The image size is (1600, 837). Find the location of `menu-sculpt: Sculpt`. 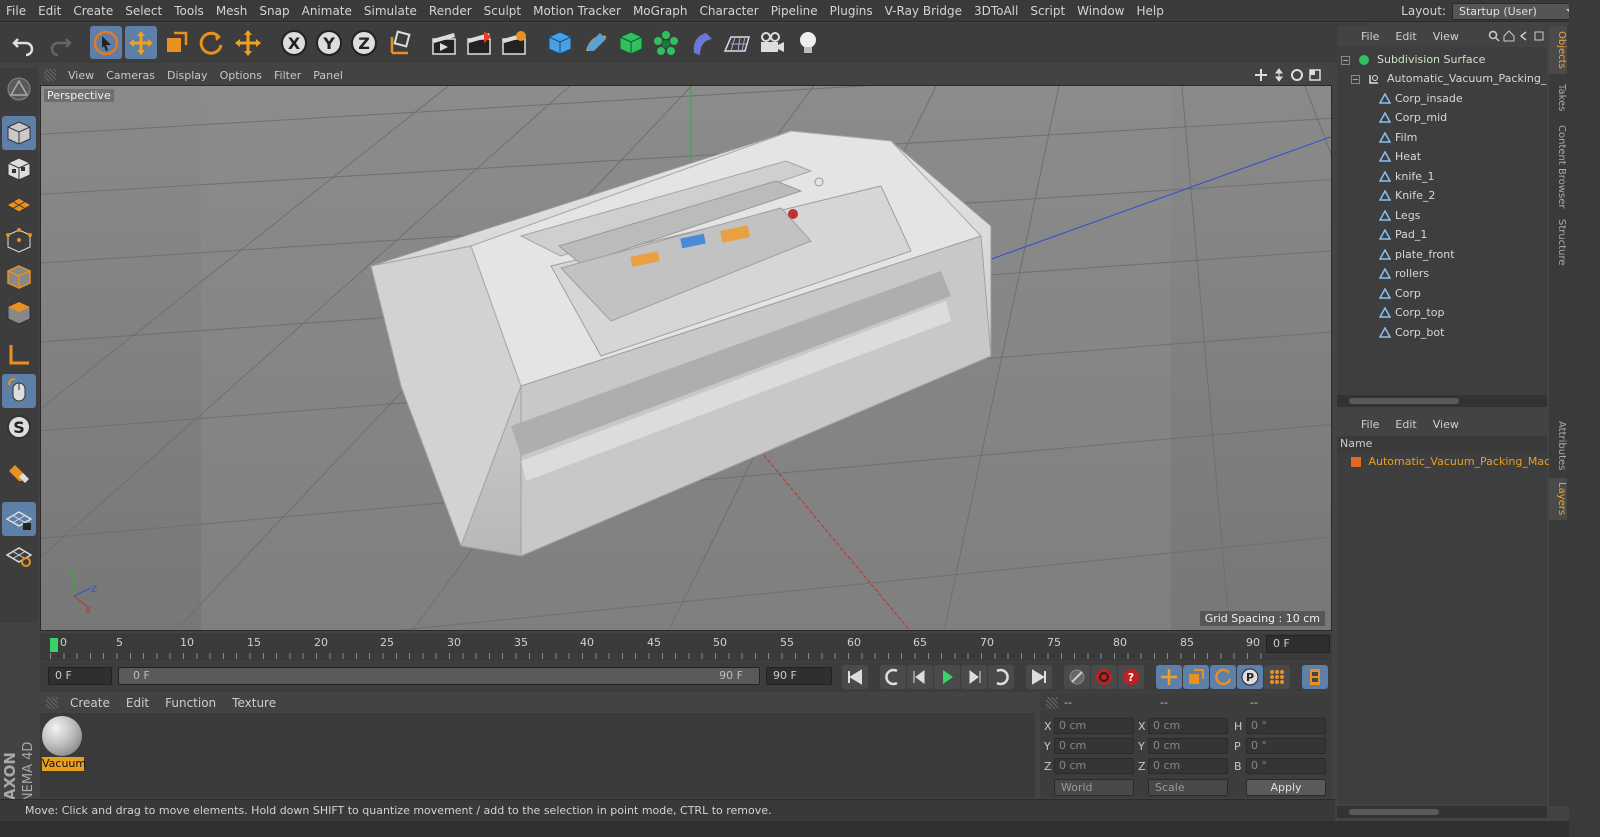

menu-sculpt: Sculpt is located at coordinates (502, 11).